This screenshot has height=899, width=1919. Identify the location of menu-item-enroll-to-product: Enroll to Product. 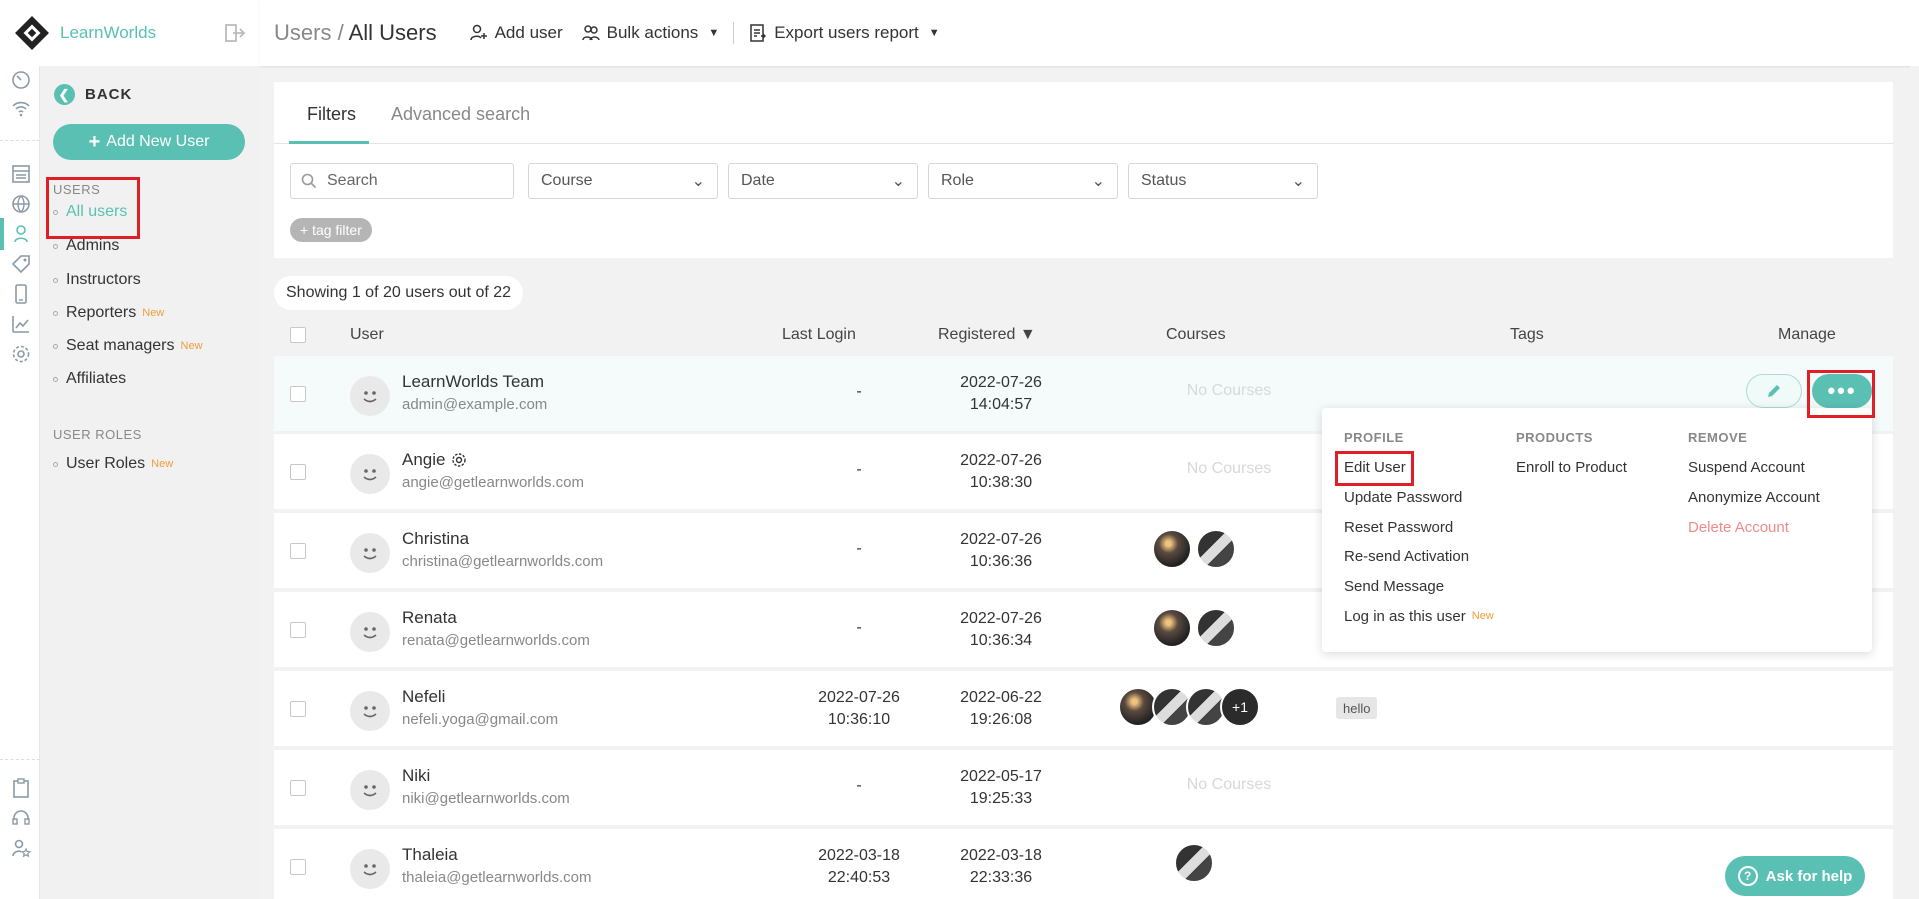
(1571, 468).